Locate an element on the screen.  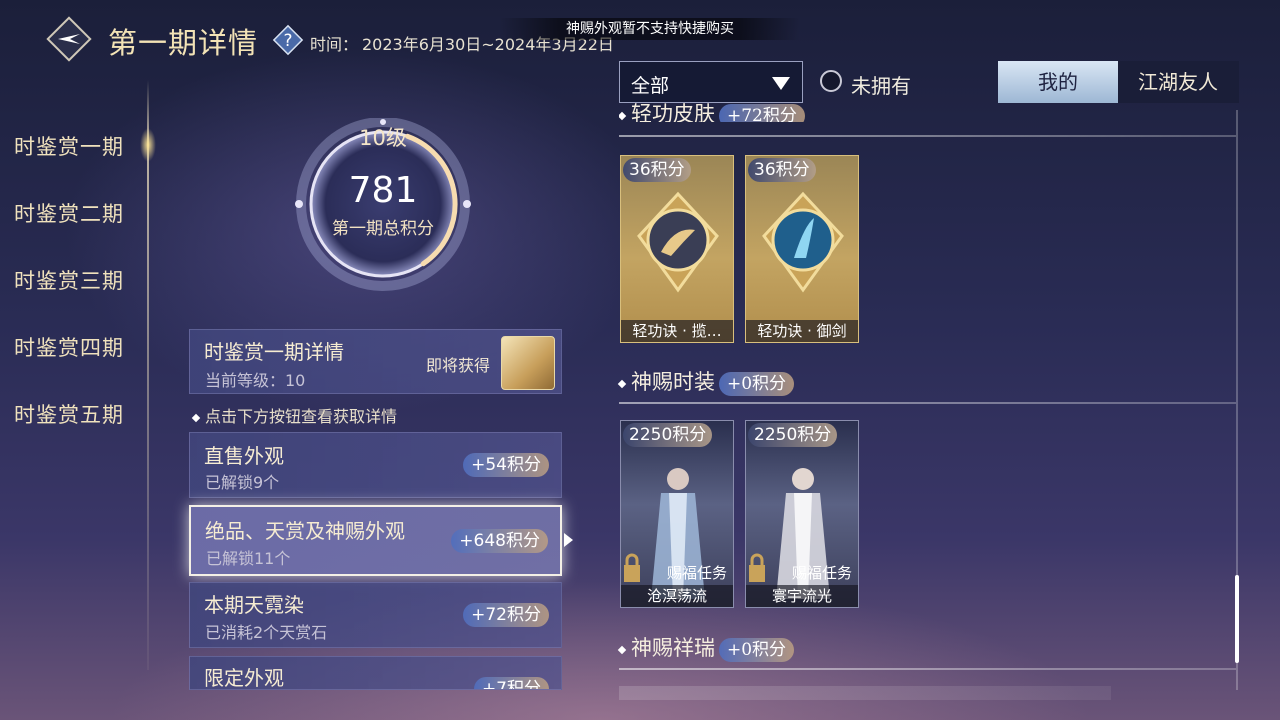
filter-selected: 全部 is located at coordinates (650, 86).